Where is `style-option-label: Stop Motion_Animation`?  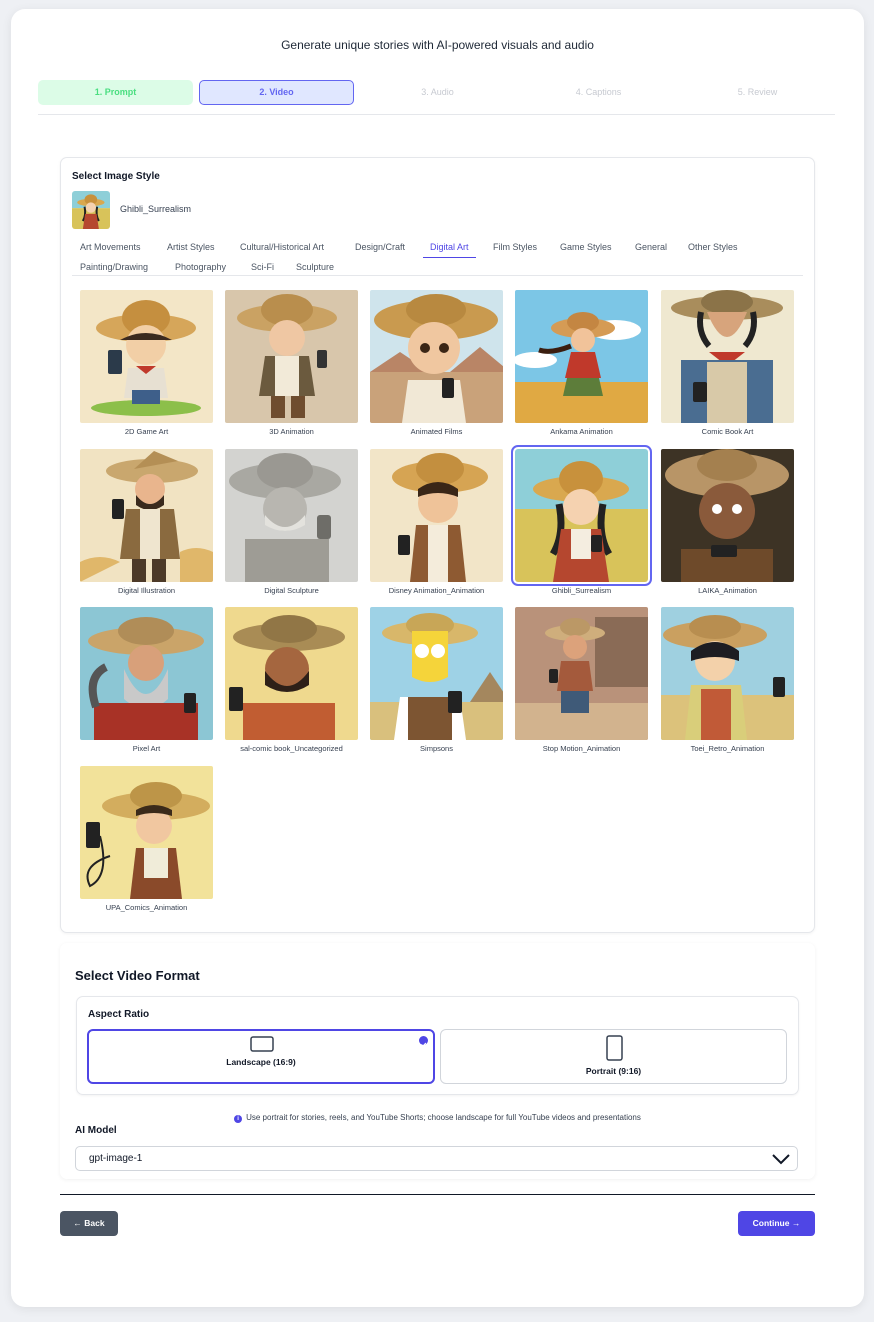
style-option-label: Stop Motion_Animation is located at coordinates (581, 748).